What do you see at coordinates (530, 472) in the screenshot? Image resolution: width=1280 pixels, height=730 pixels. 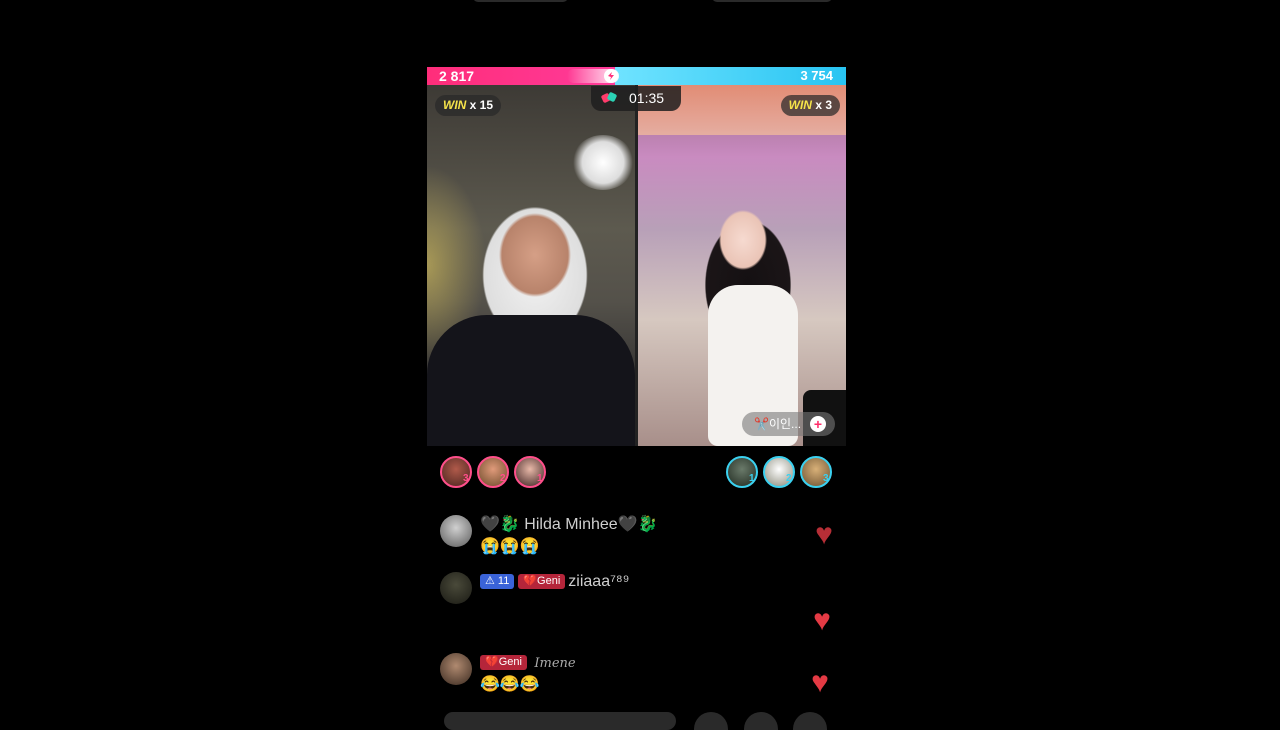 I see `left-top-gifter-1: 1` at bounding box center [530, 472].